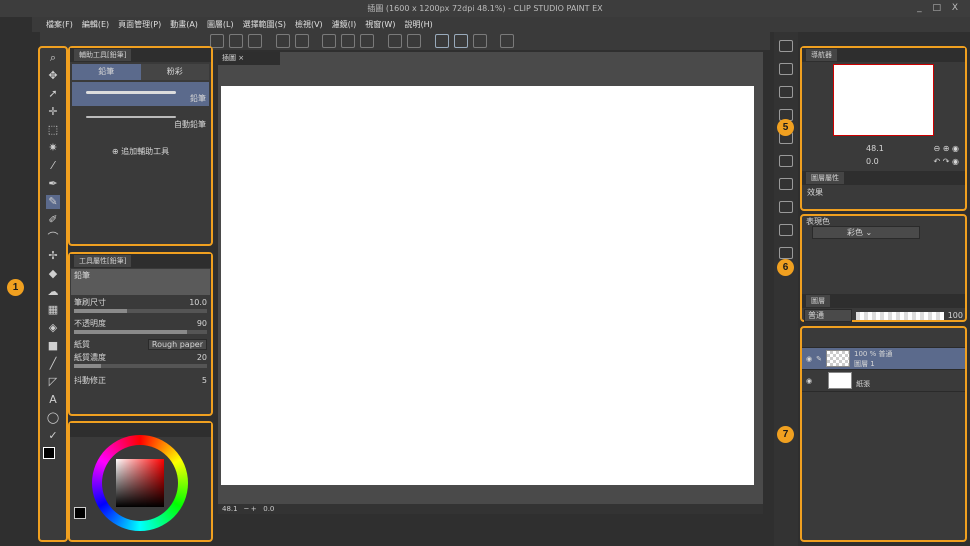  What do you see at coordinates (53, 364) in the screenshot?
I see `figure-icon: ╱` at bounding box center [53, 364].